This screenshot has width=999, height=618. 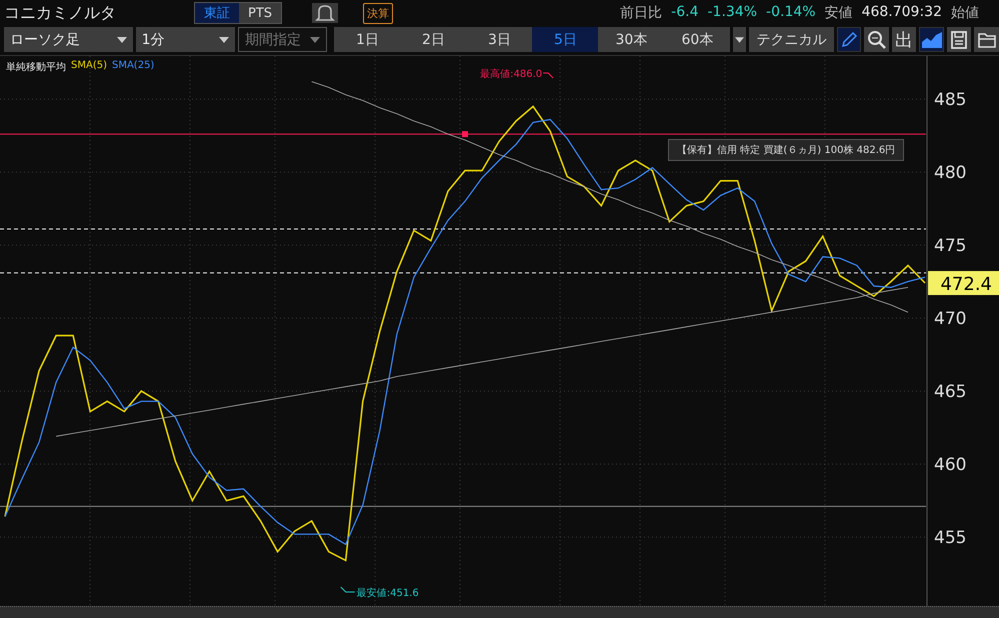 What do you see at coordinates (631, 39) in the screenshot?
I see `period-tab: 30本` at bounding box center [631, 39].